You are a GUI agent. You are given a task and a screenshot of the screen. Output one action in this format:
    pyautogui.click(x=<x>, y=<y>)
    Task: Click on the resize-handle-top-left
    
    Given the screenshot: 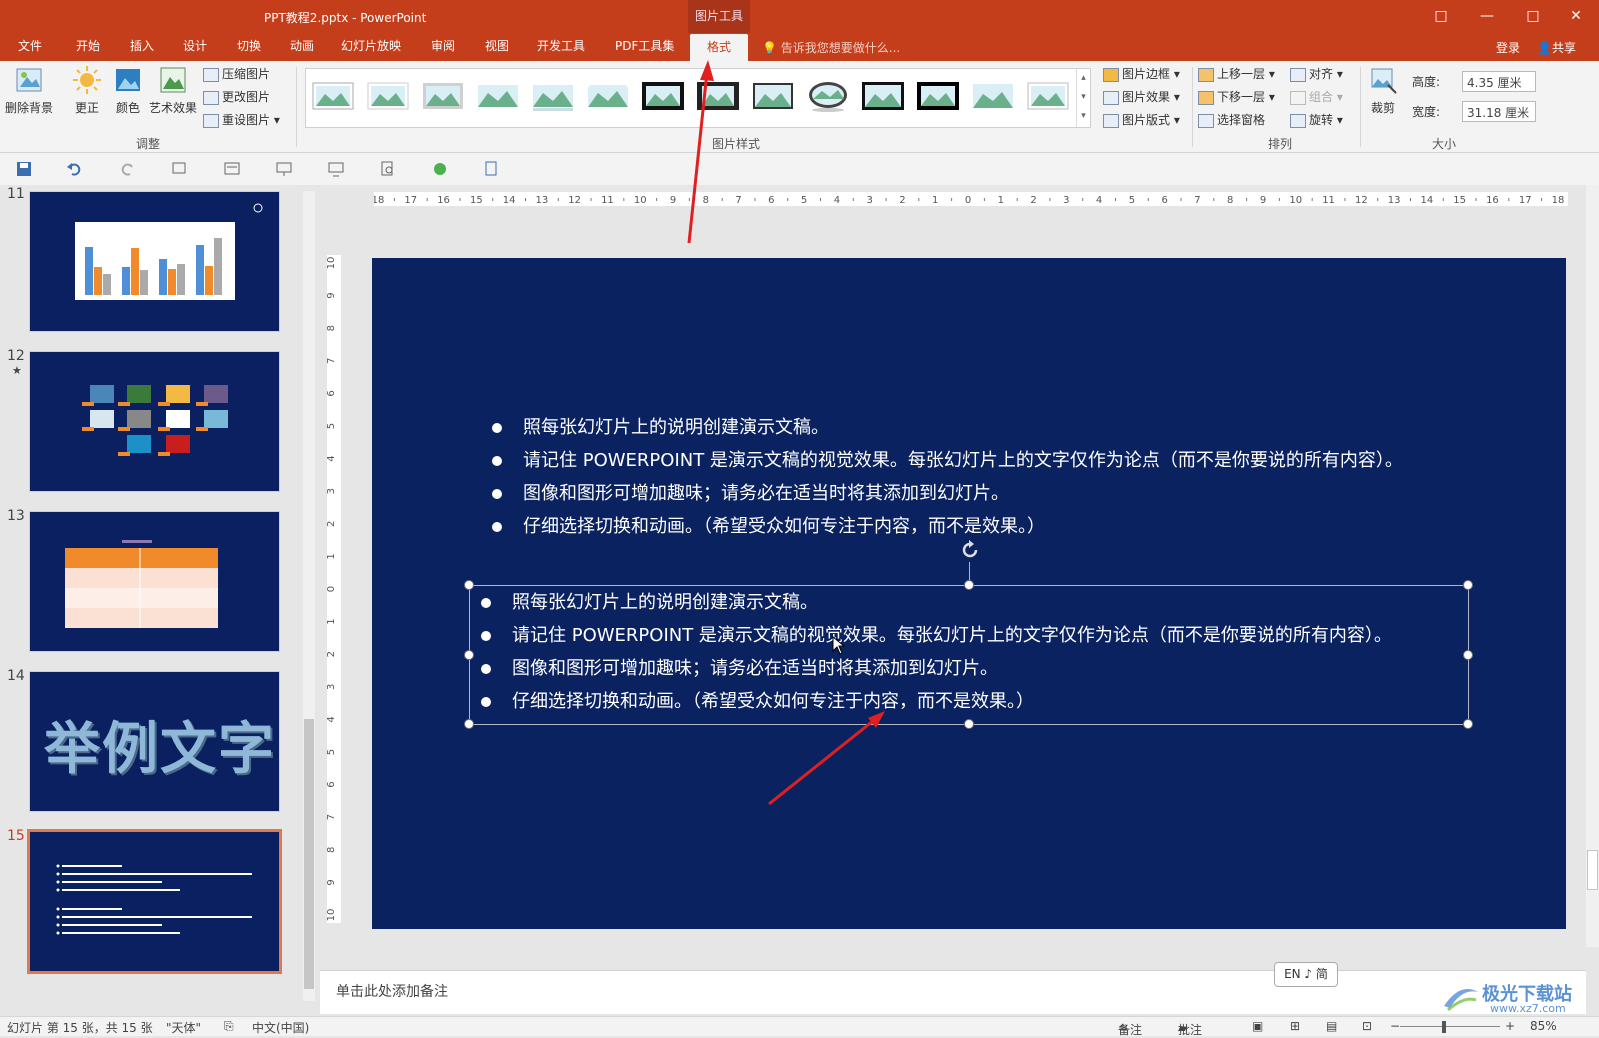 What is the action you would take?
    pyautogui.click(x=469, y=585)
    